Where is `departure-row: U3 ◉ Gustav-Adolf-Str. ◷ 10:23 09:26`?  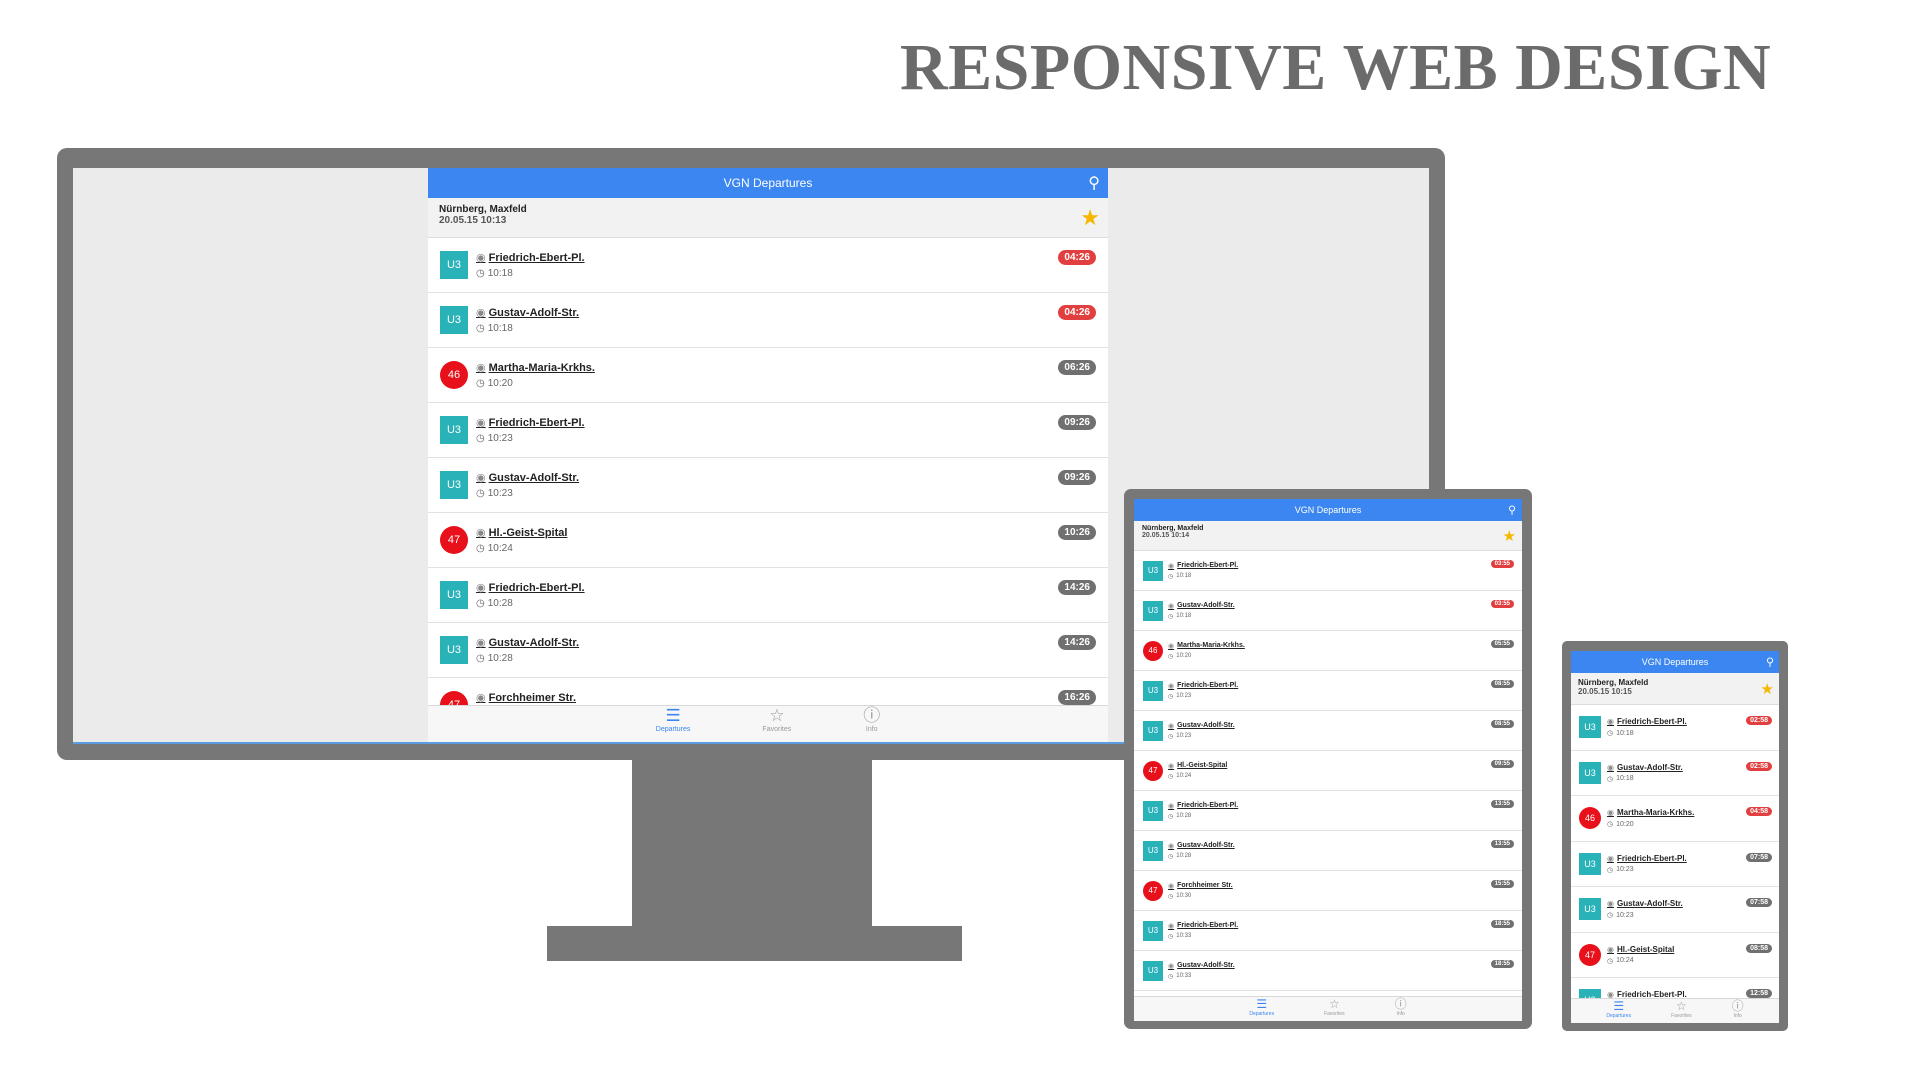
departure-row: U3 ◉ Gustav-Adolf-Str. ◷ 10:23 09:26 is located at coordinates (768, 485).